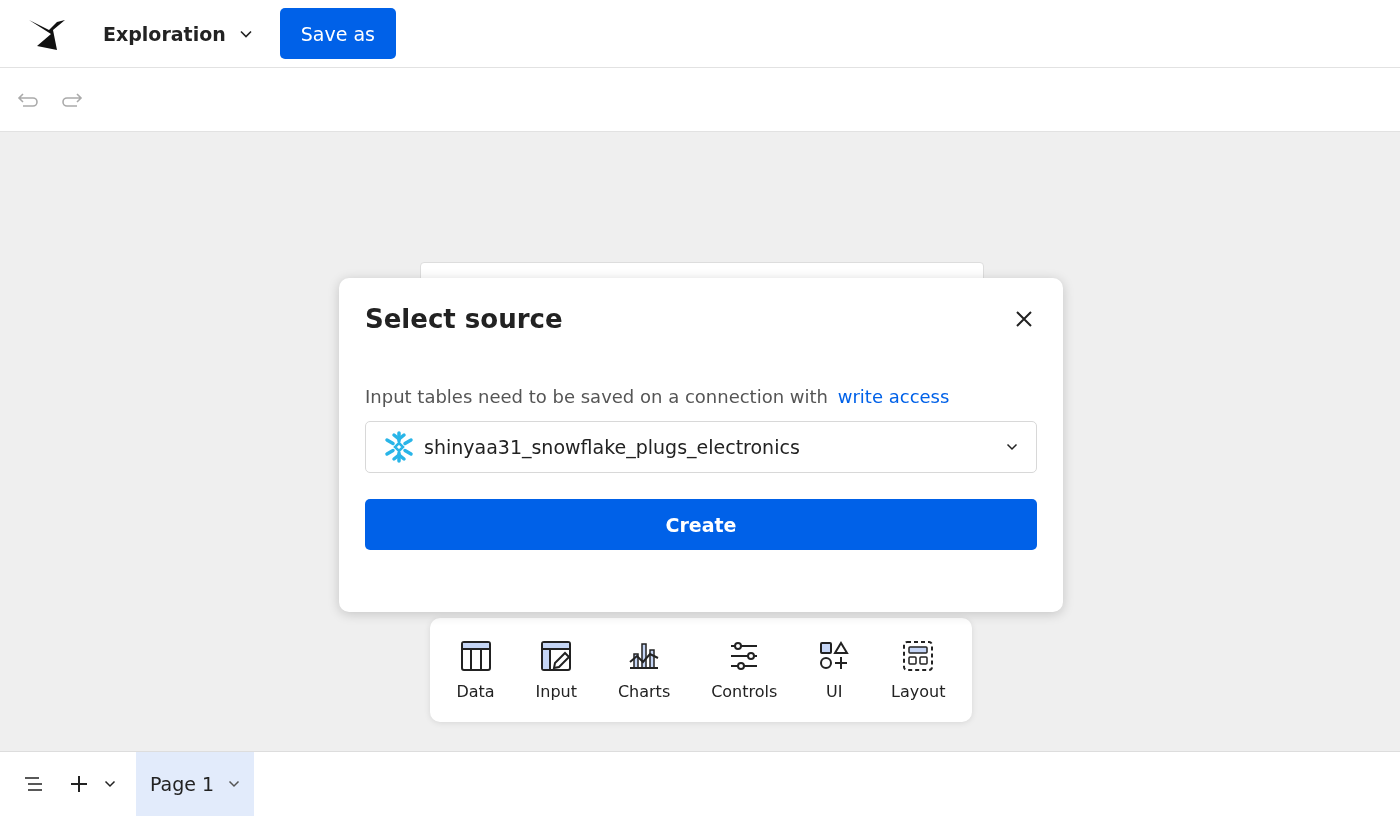  Describe the element at coordinates (556, 655) in the screenshot. I see `table-pencil-icon` at that location.